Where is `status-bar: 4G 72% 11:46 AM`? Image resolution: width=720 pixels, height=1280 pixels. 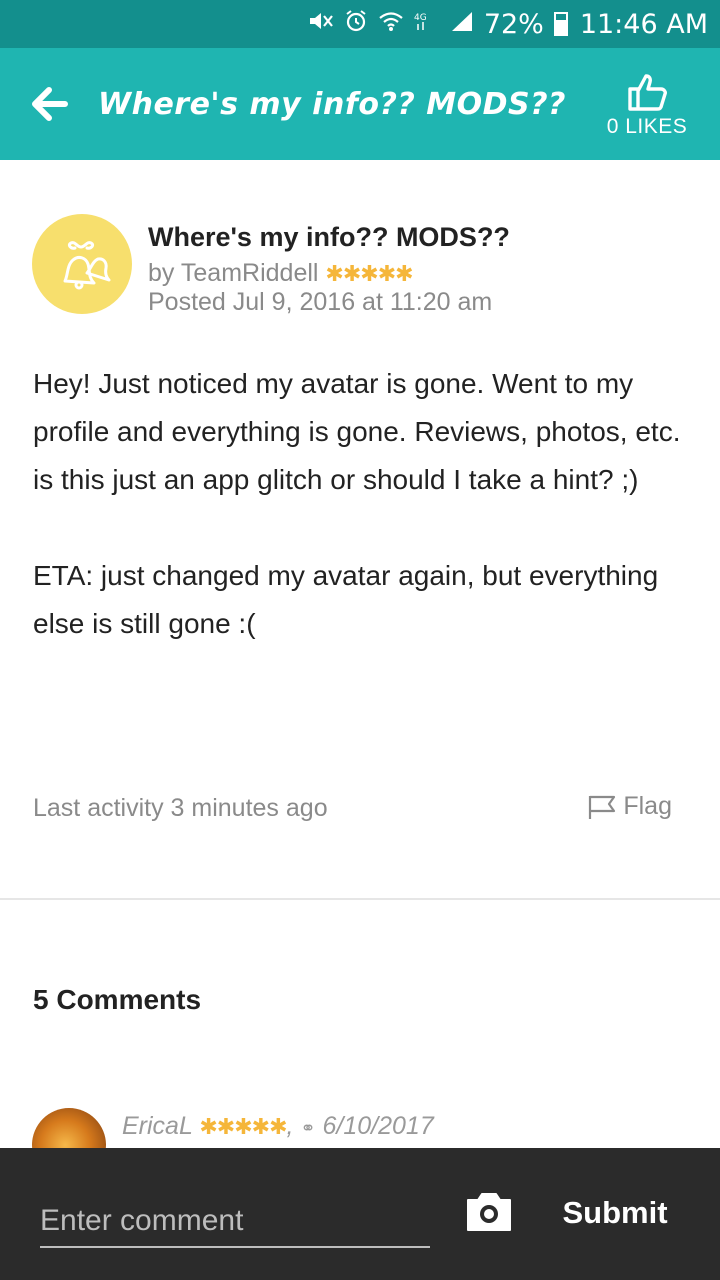 status-bar: 4G 72% 11:46 AM is located at coordinates (360, 24).